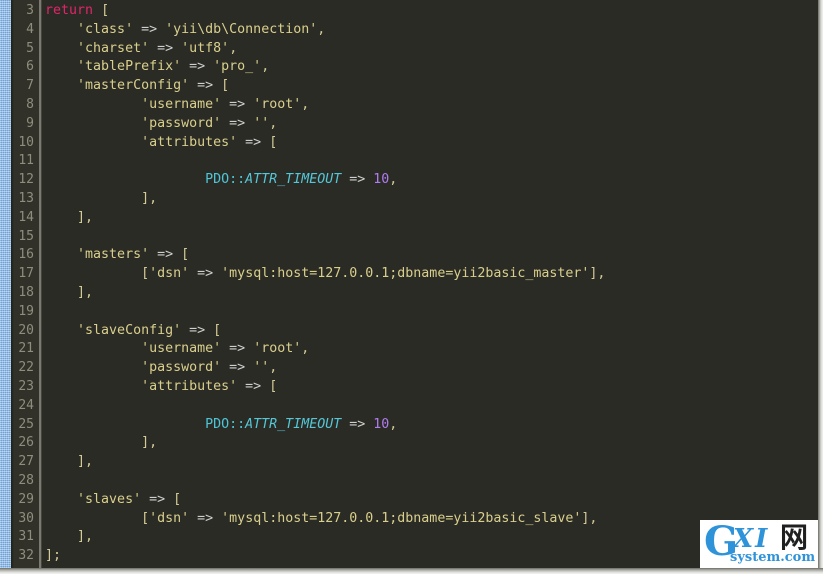 The height and width of the screenshot is (574, 823). I want to click on line-number: 9, so click(30, 123).